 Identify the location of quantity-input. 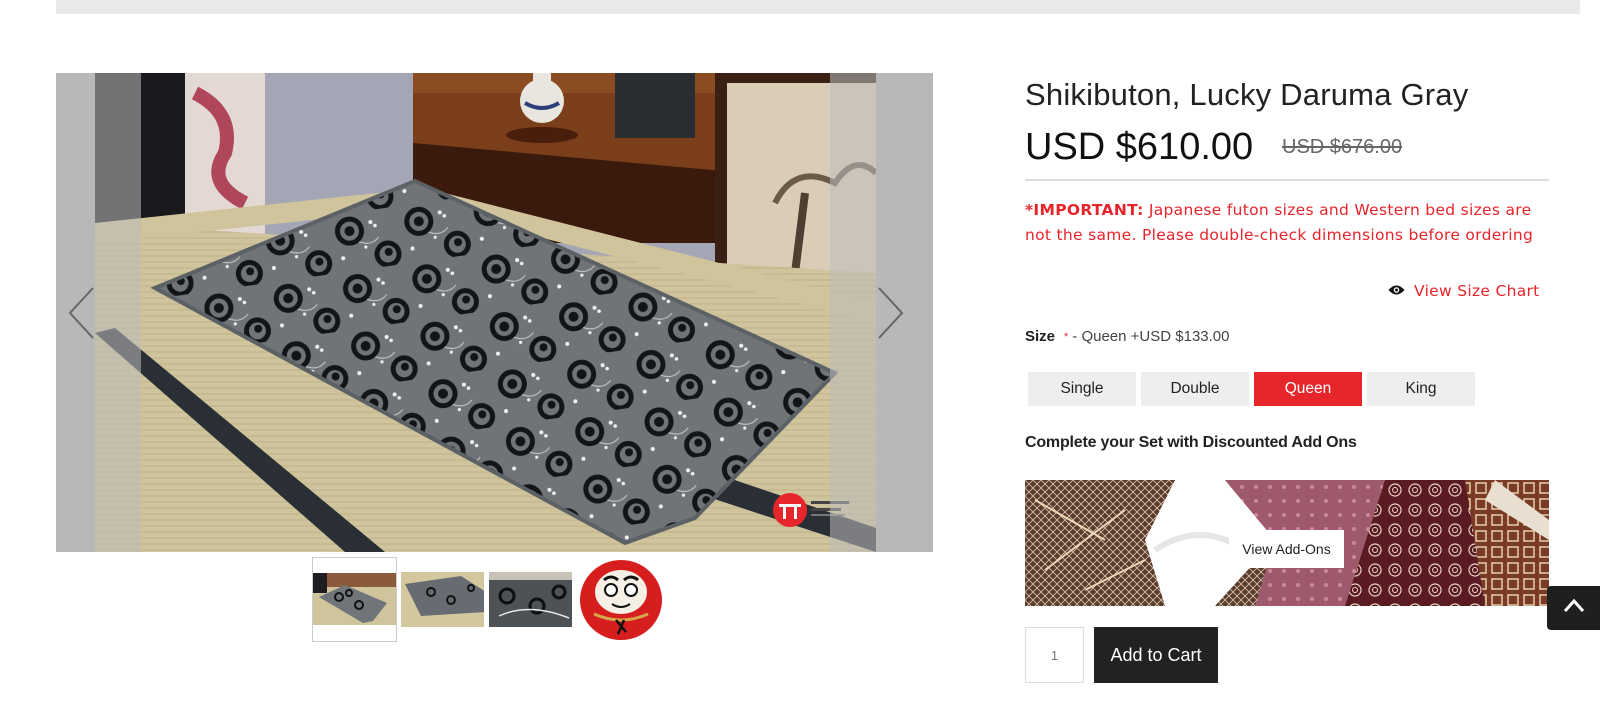
(1054, 655).